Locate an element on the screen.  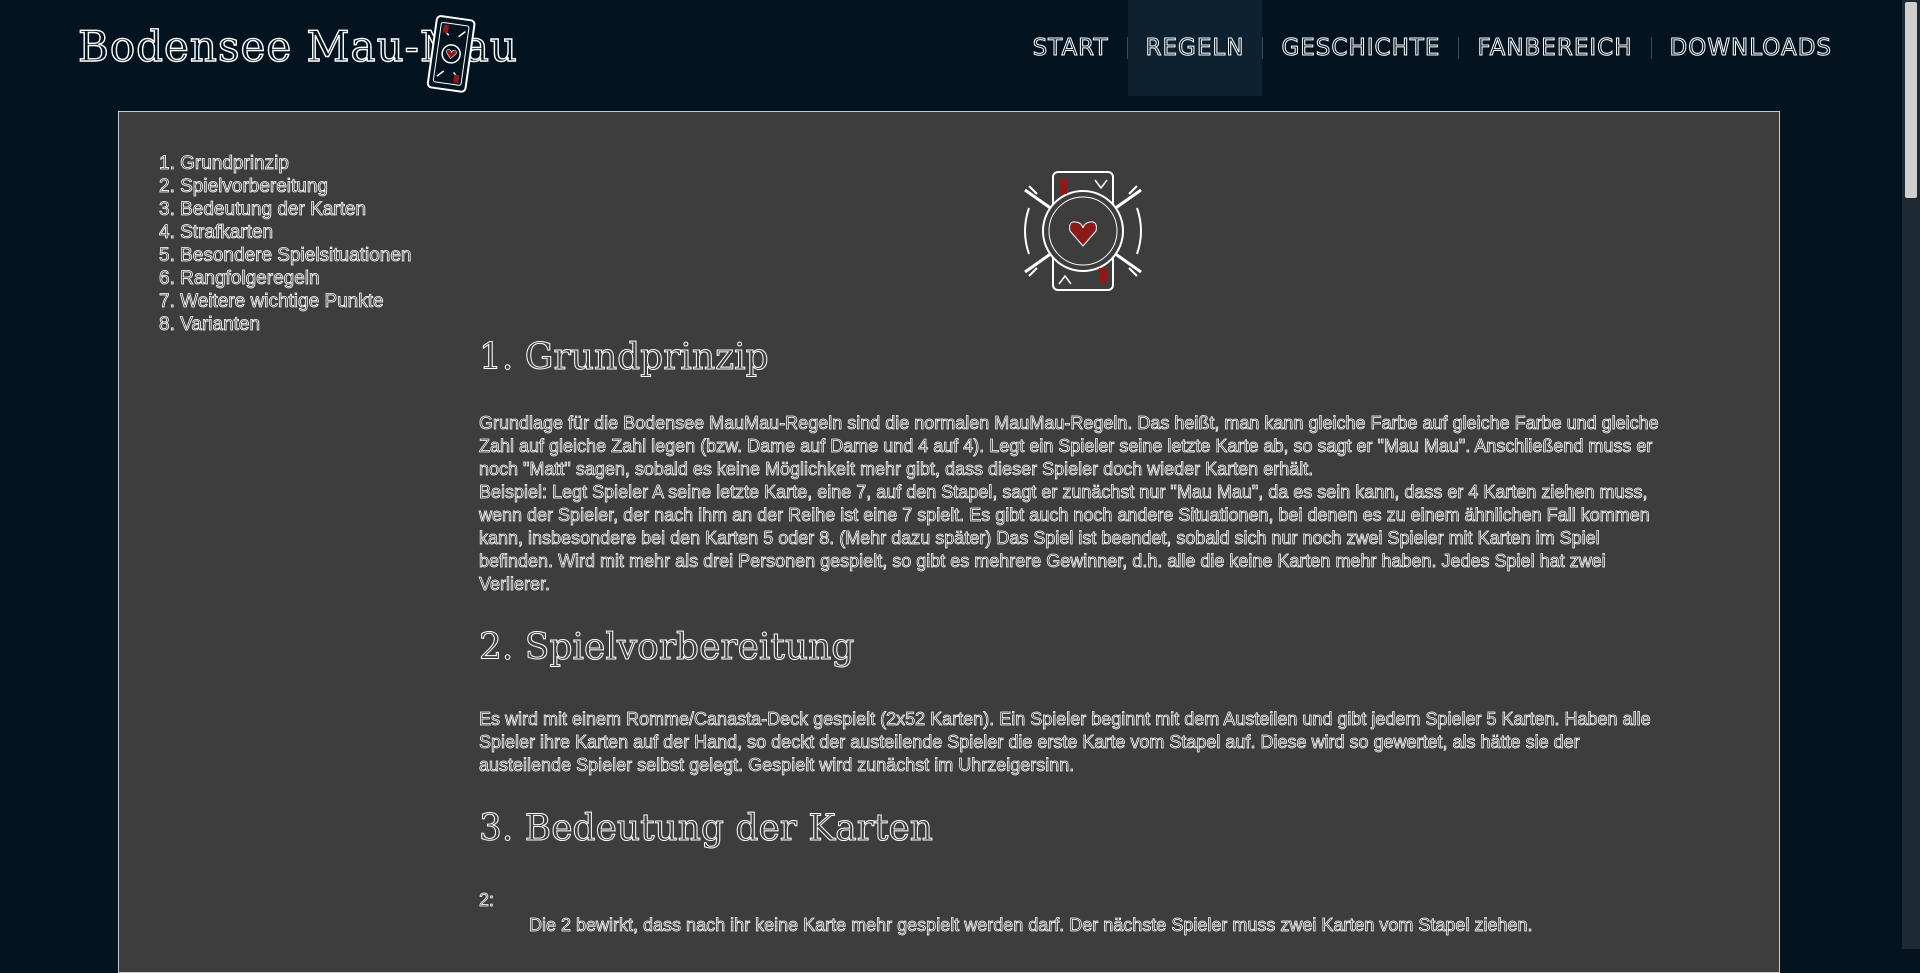
vertical-scrollbar is located at coordinates (1911, 474).